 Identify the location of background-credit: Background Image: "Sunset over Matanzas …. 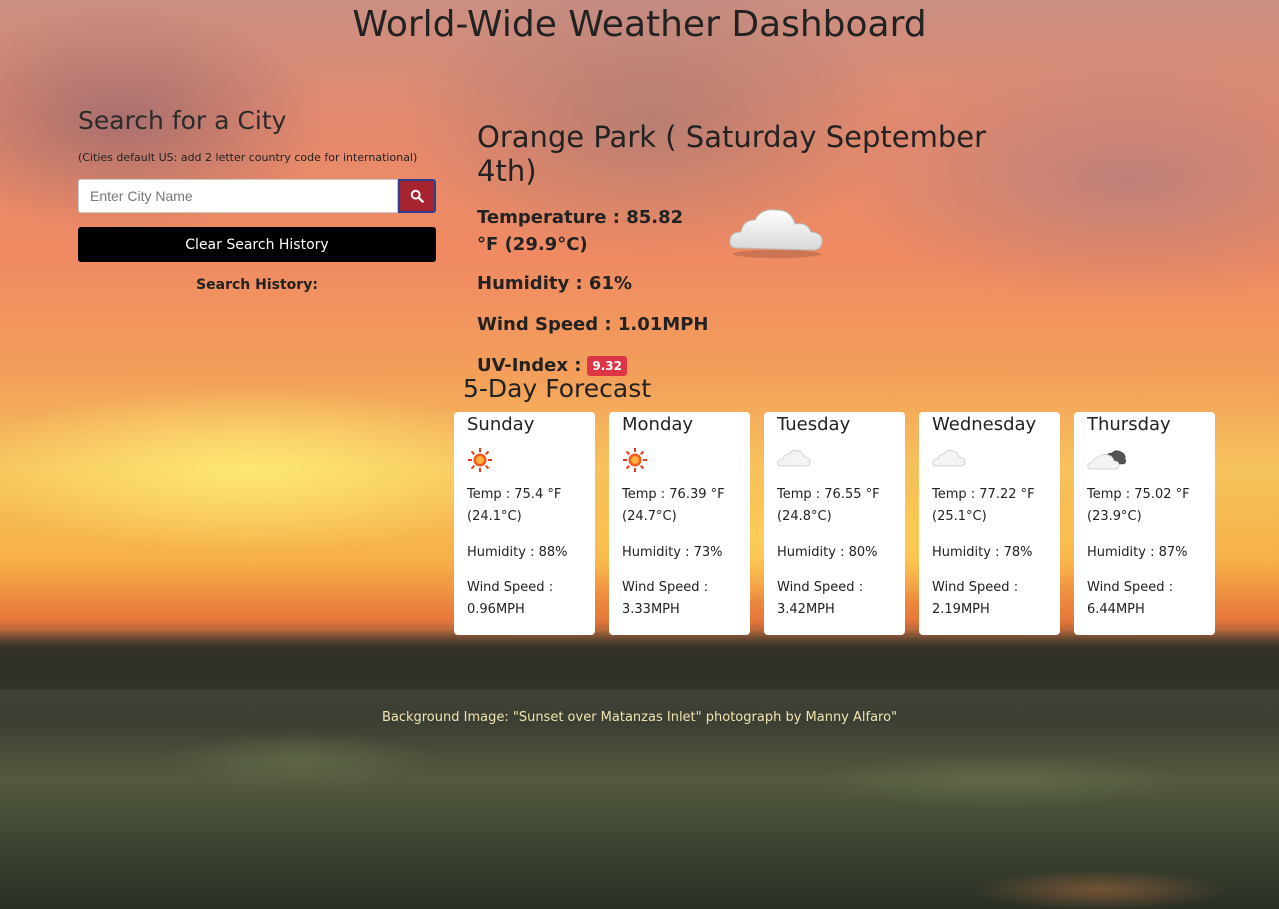
(639, 717).